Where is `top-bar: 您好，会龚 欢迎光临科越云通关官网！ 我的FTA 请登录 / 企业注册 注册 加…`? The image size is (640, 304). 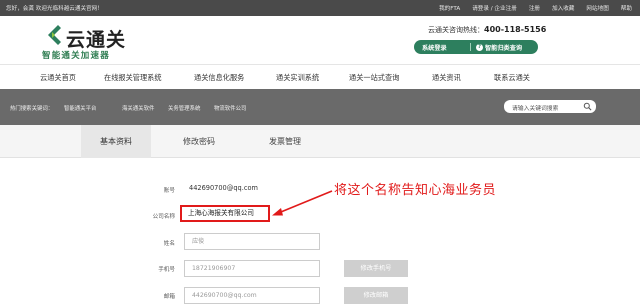 top-bar: 您好，会龚 欢迎光临科越云通关官网！ 我的FTA 请登录 / 企业注册 注册 加… is located at coordinates (320, 8).